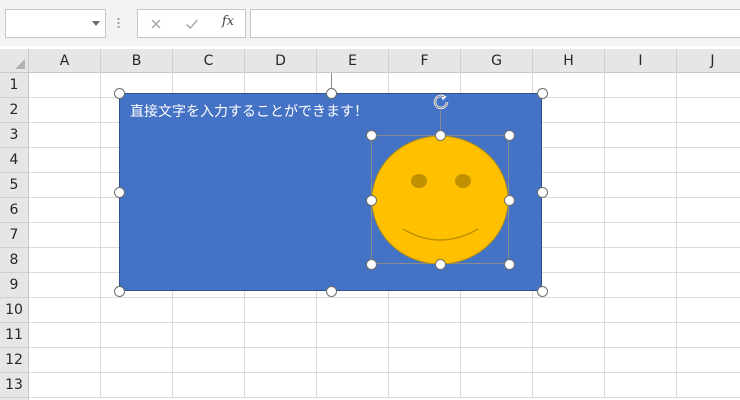 The height and width of the screenshot is (400, 740). I want to click on enter-icon, so click(192, 24).